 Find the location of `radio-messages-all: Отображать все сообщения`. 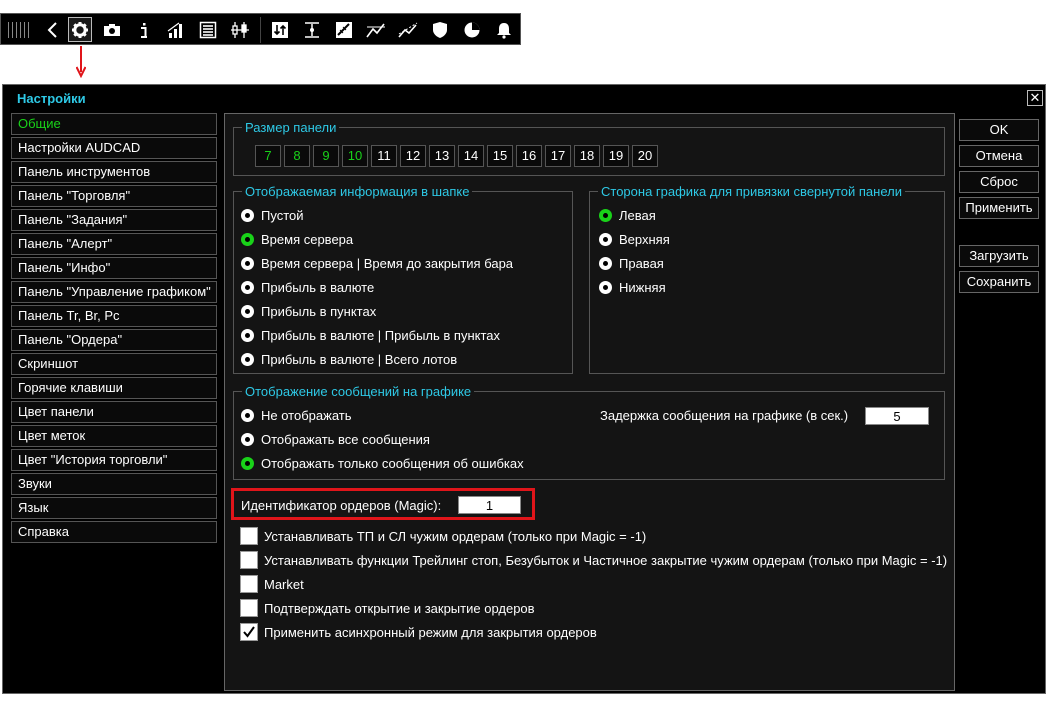

radio-messages-all: Отображать все сообщения is located at coordinates (335, 439).